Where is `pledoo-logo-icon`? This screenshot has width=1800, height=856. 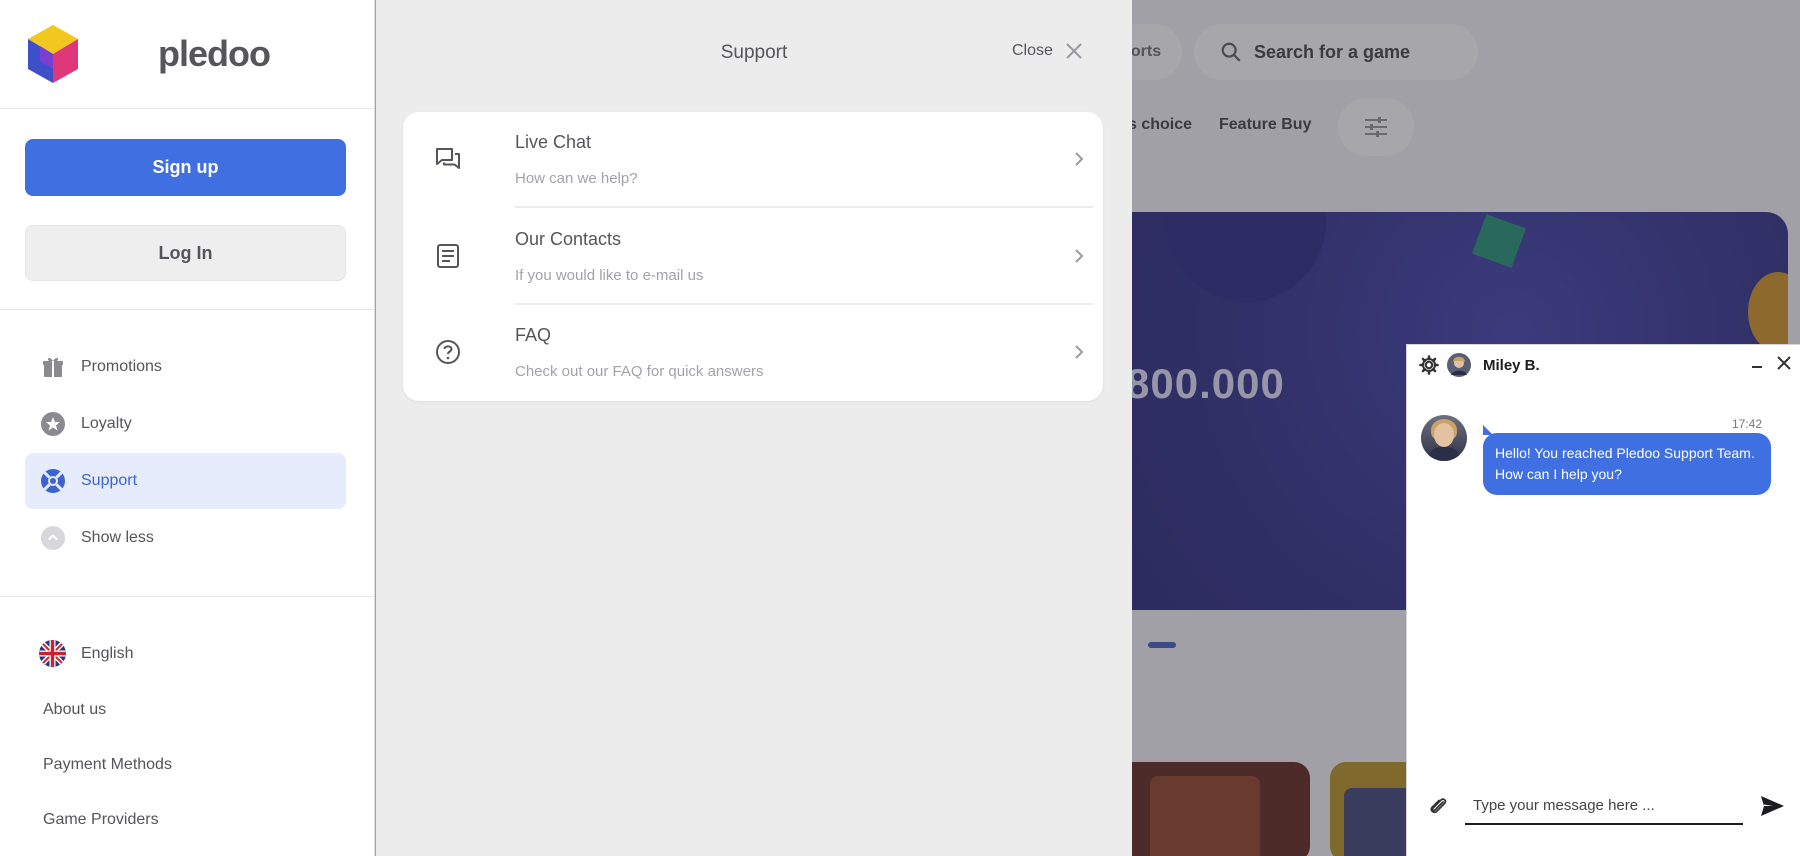 pledoo-logo-icon is located at coordinates (53, 54).